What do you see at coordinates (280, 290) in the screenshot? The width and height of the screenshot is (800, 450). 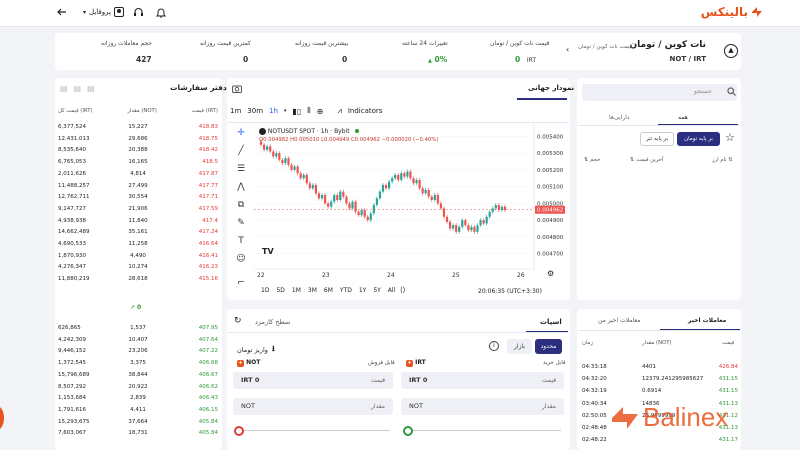 I see `range-5d: 5D` at bounding box center [280, 290].